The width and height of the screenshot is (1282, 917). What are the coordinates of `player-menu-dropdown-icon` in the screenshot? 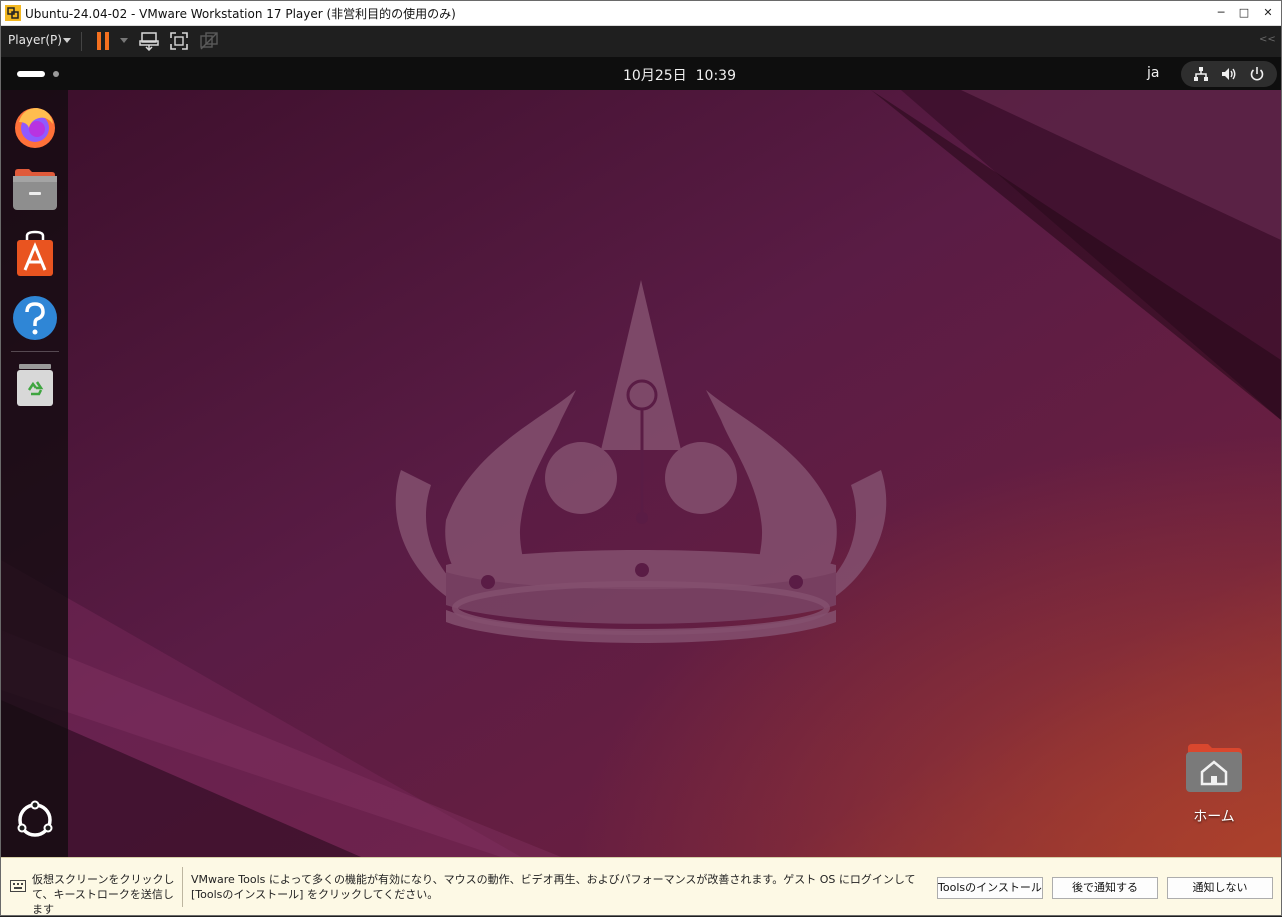 It's located at (67, 40).